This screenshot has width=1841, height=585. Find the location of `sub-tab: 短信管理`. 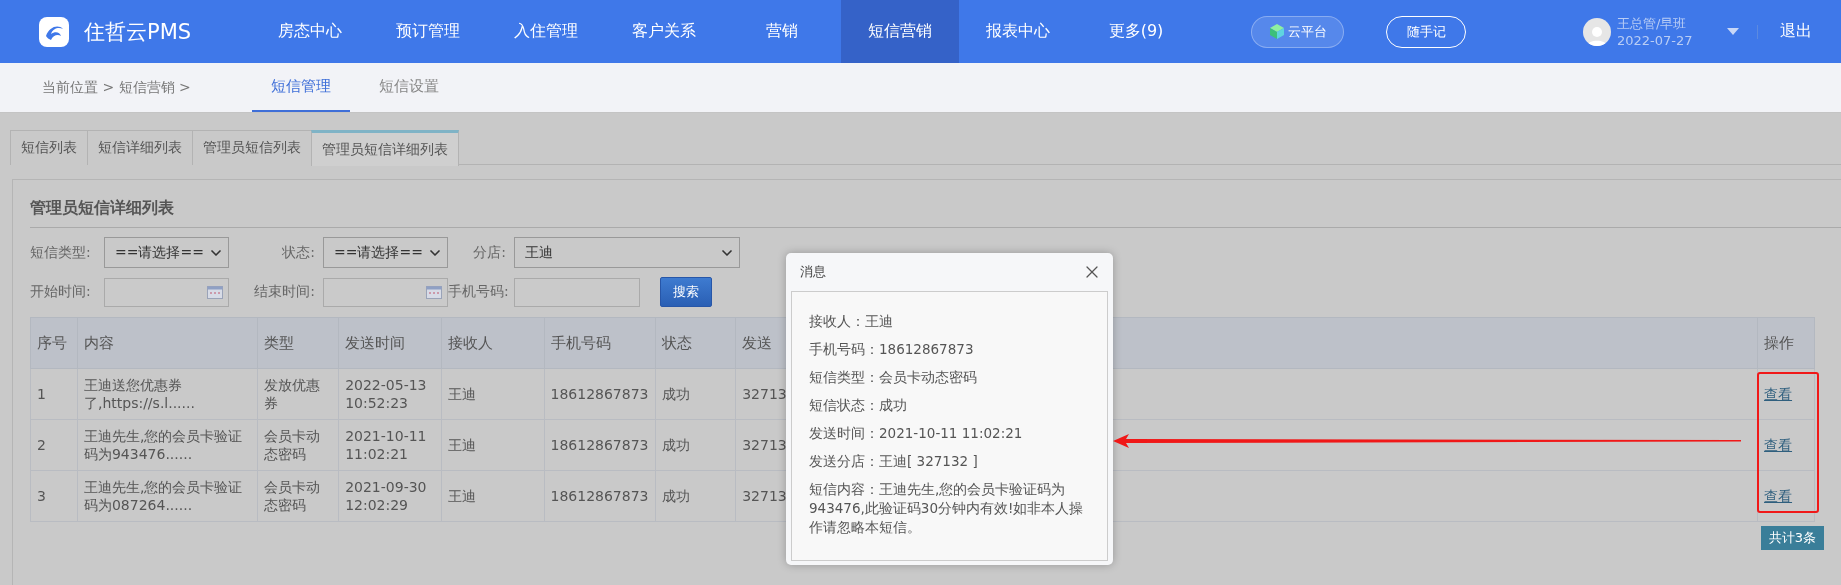

sub-tab: 短信管理 is located at coordinates (301, 87).